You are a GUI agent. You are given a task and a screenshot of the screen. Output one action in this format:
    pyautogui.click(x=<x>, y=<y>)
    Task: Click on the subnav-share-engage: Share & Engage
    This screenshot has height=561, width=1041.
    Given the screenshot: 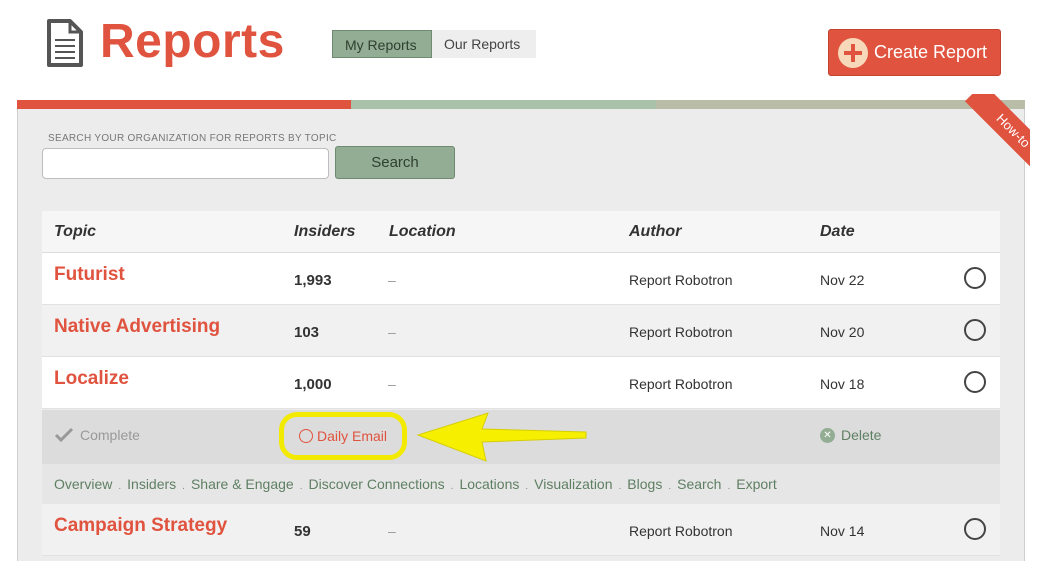 What is the action you would take?
    pyautogui.click(x=242, y=484)
    